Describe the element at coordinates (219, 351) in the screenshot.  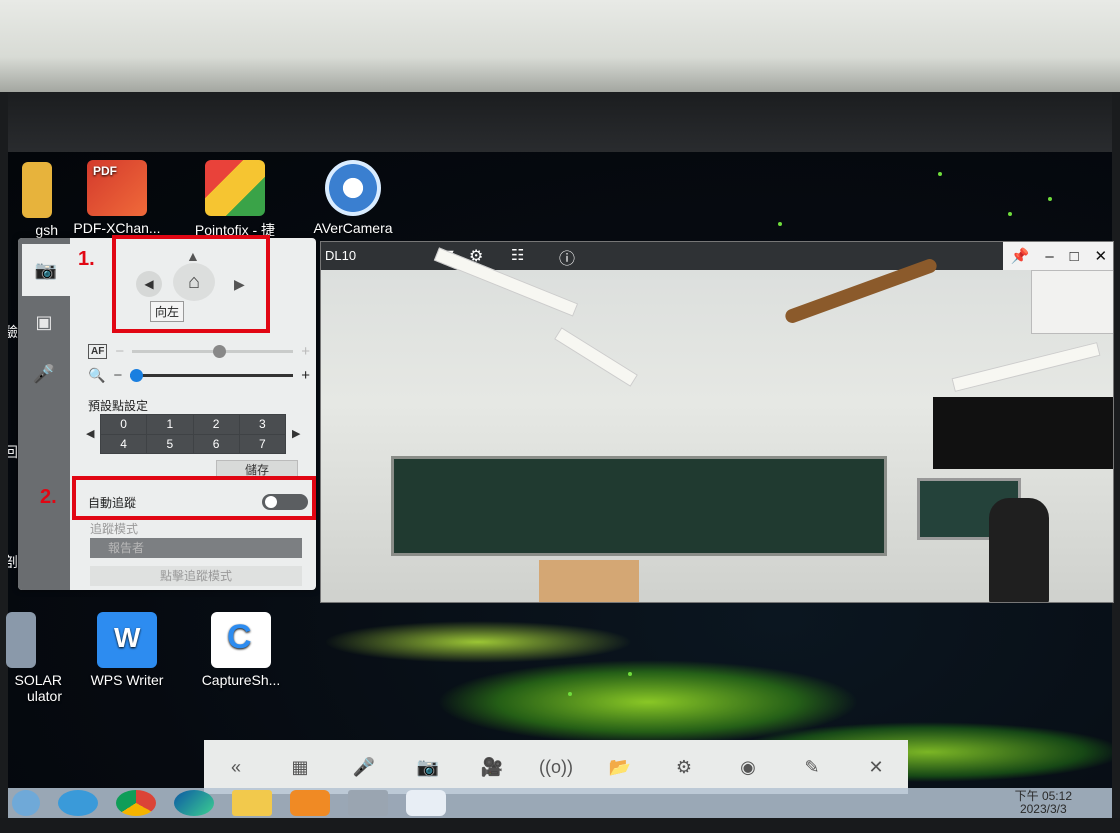
I see `focus-knob` at that location.